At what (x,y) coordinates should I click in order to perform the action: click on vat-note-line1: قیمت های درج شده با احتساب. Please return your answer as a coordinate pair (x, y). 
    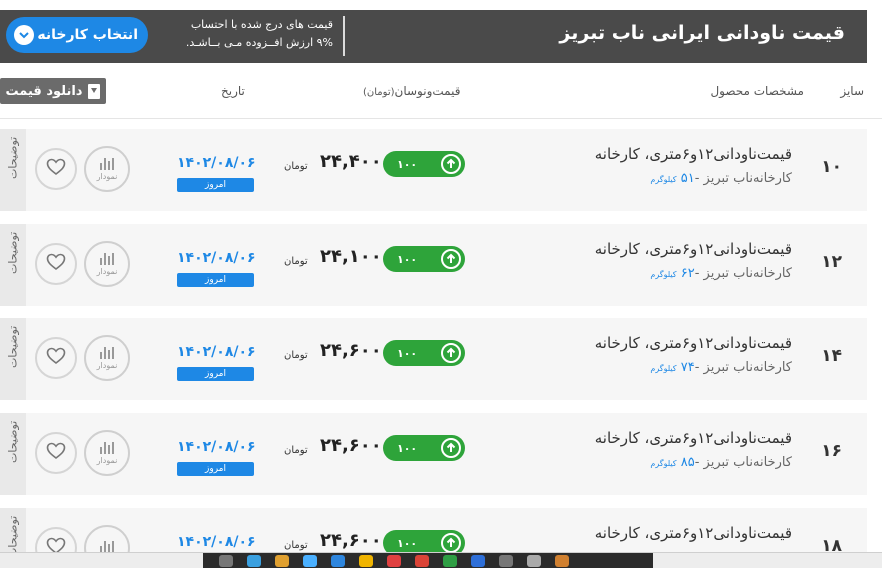
    Looking at the image, I should click on (261, 24).